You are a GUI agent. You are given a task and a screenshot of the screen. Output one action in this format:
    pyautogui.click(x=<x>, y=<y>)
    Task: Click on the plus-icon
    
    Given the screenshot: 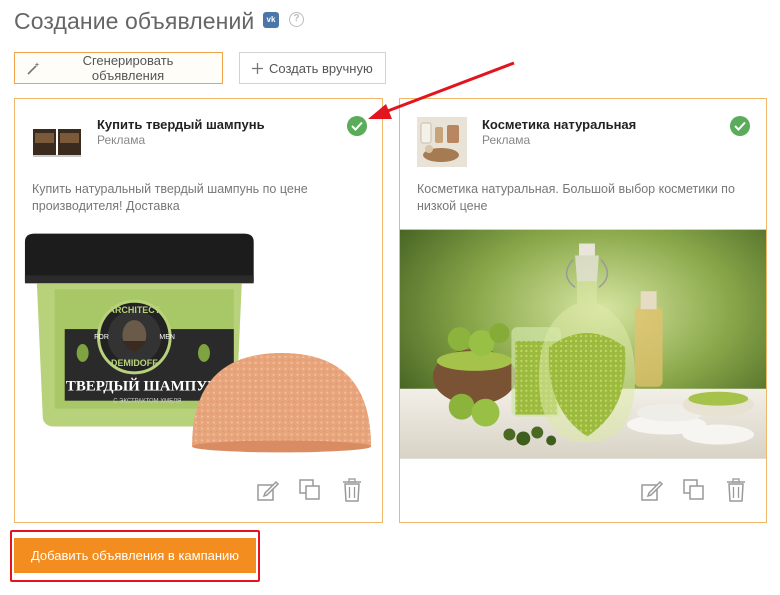 What is the action you would take?
    pyautogui.click(x=257, y=68)
    